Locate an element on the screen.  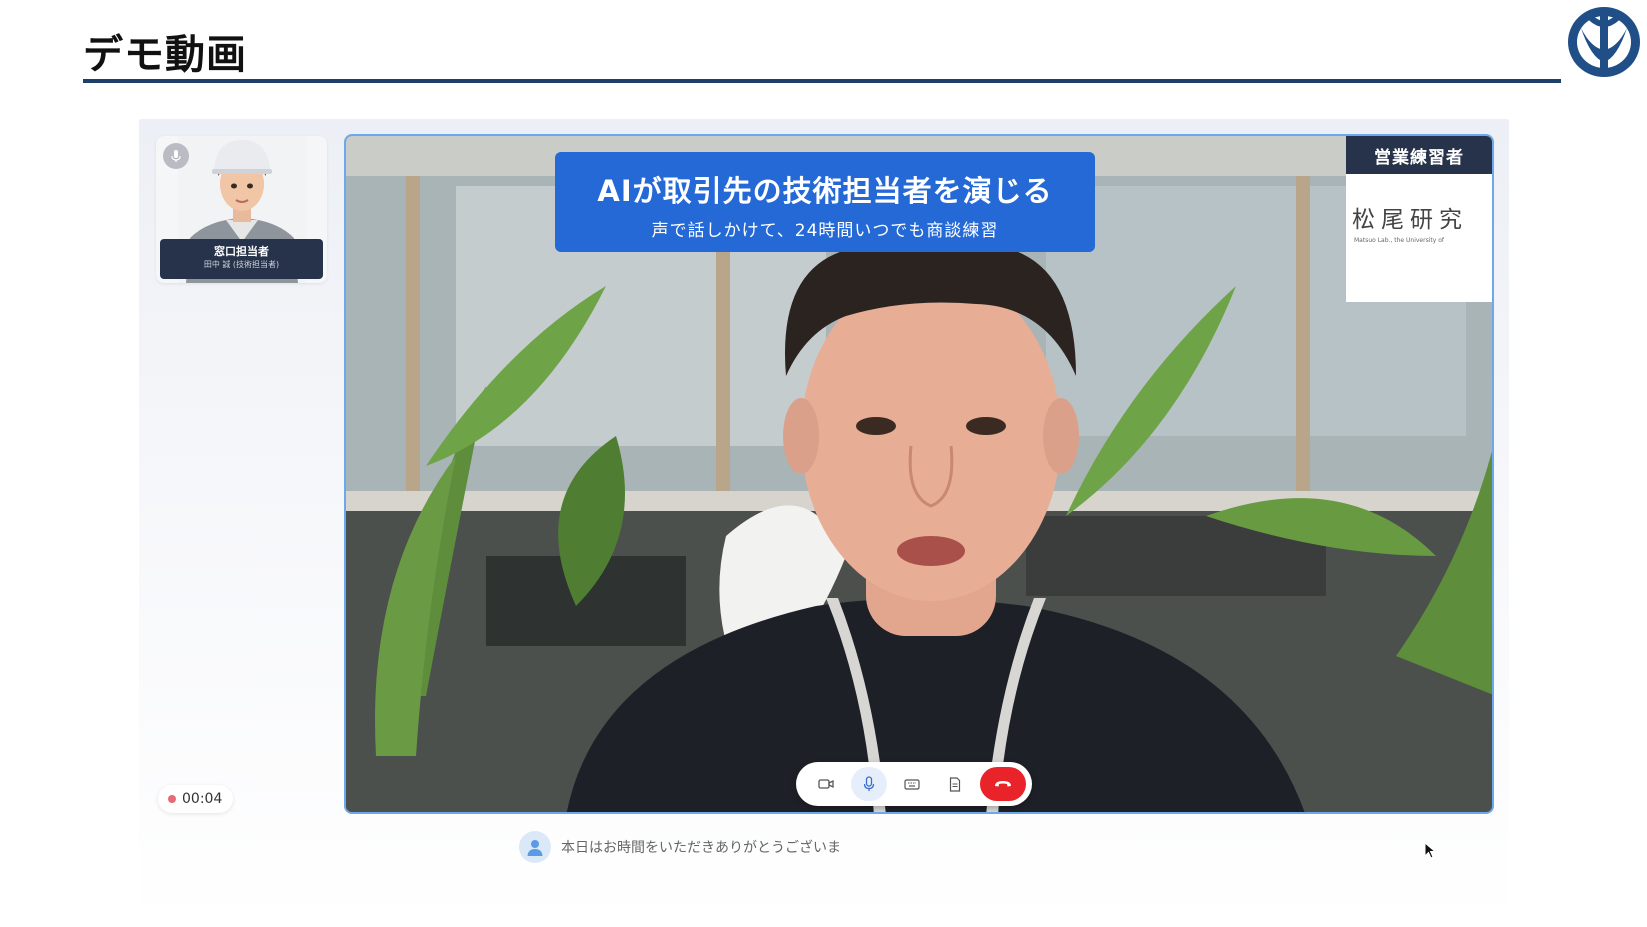
caption-title: AIが取引先の技術担当者を演じる is located at coordinates (825, 191).